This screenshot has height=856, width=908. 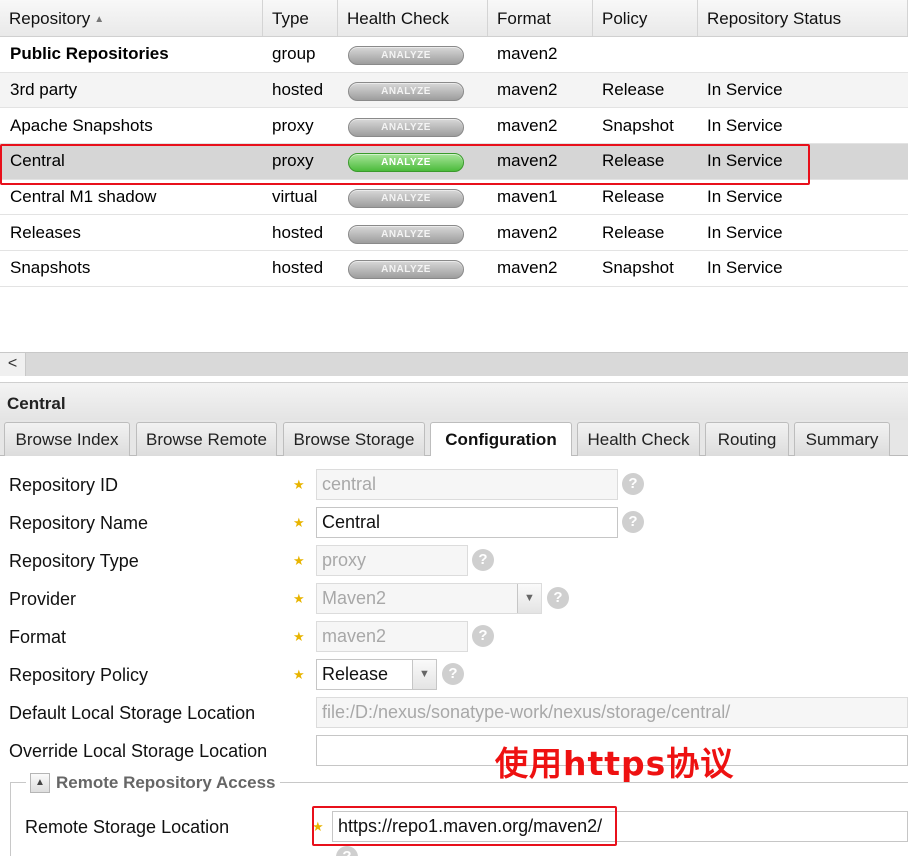 I want to click on format-field: maven2, so click(x=392, y=636).